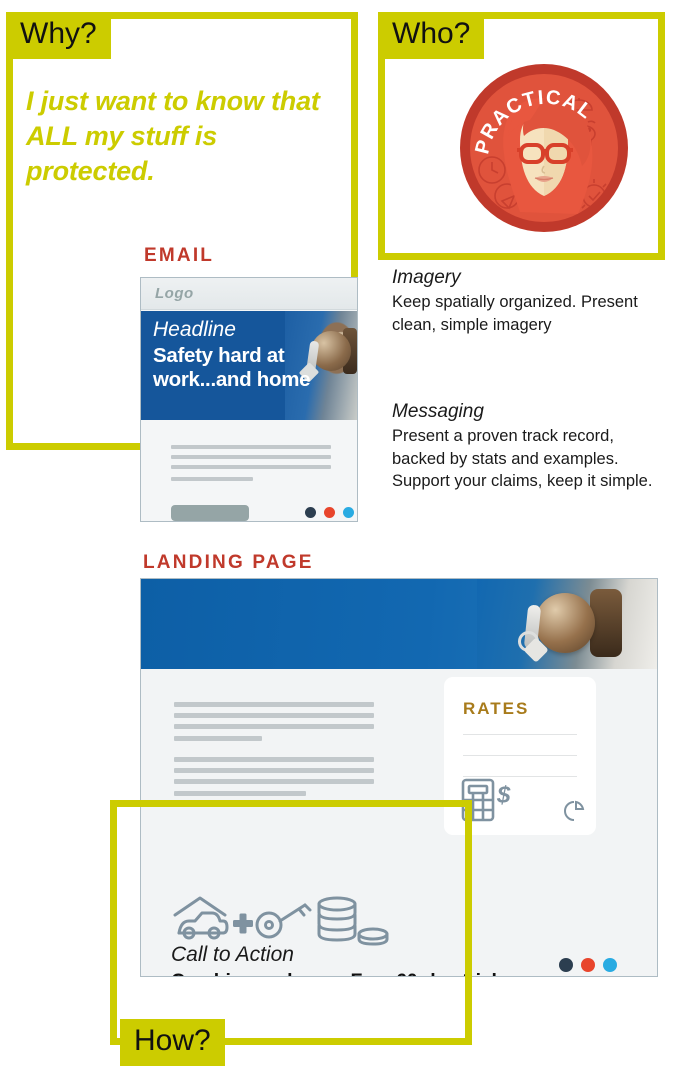  I want to click on email-header-bar: Logo, so click(249, 294).